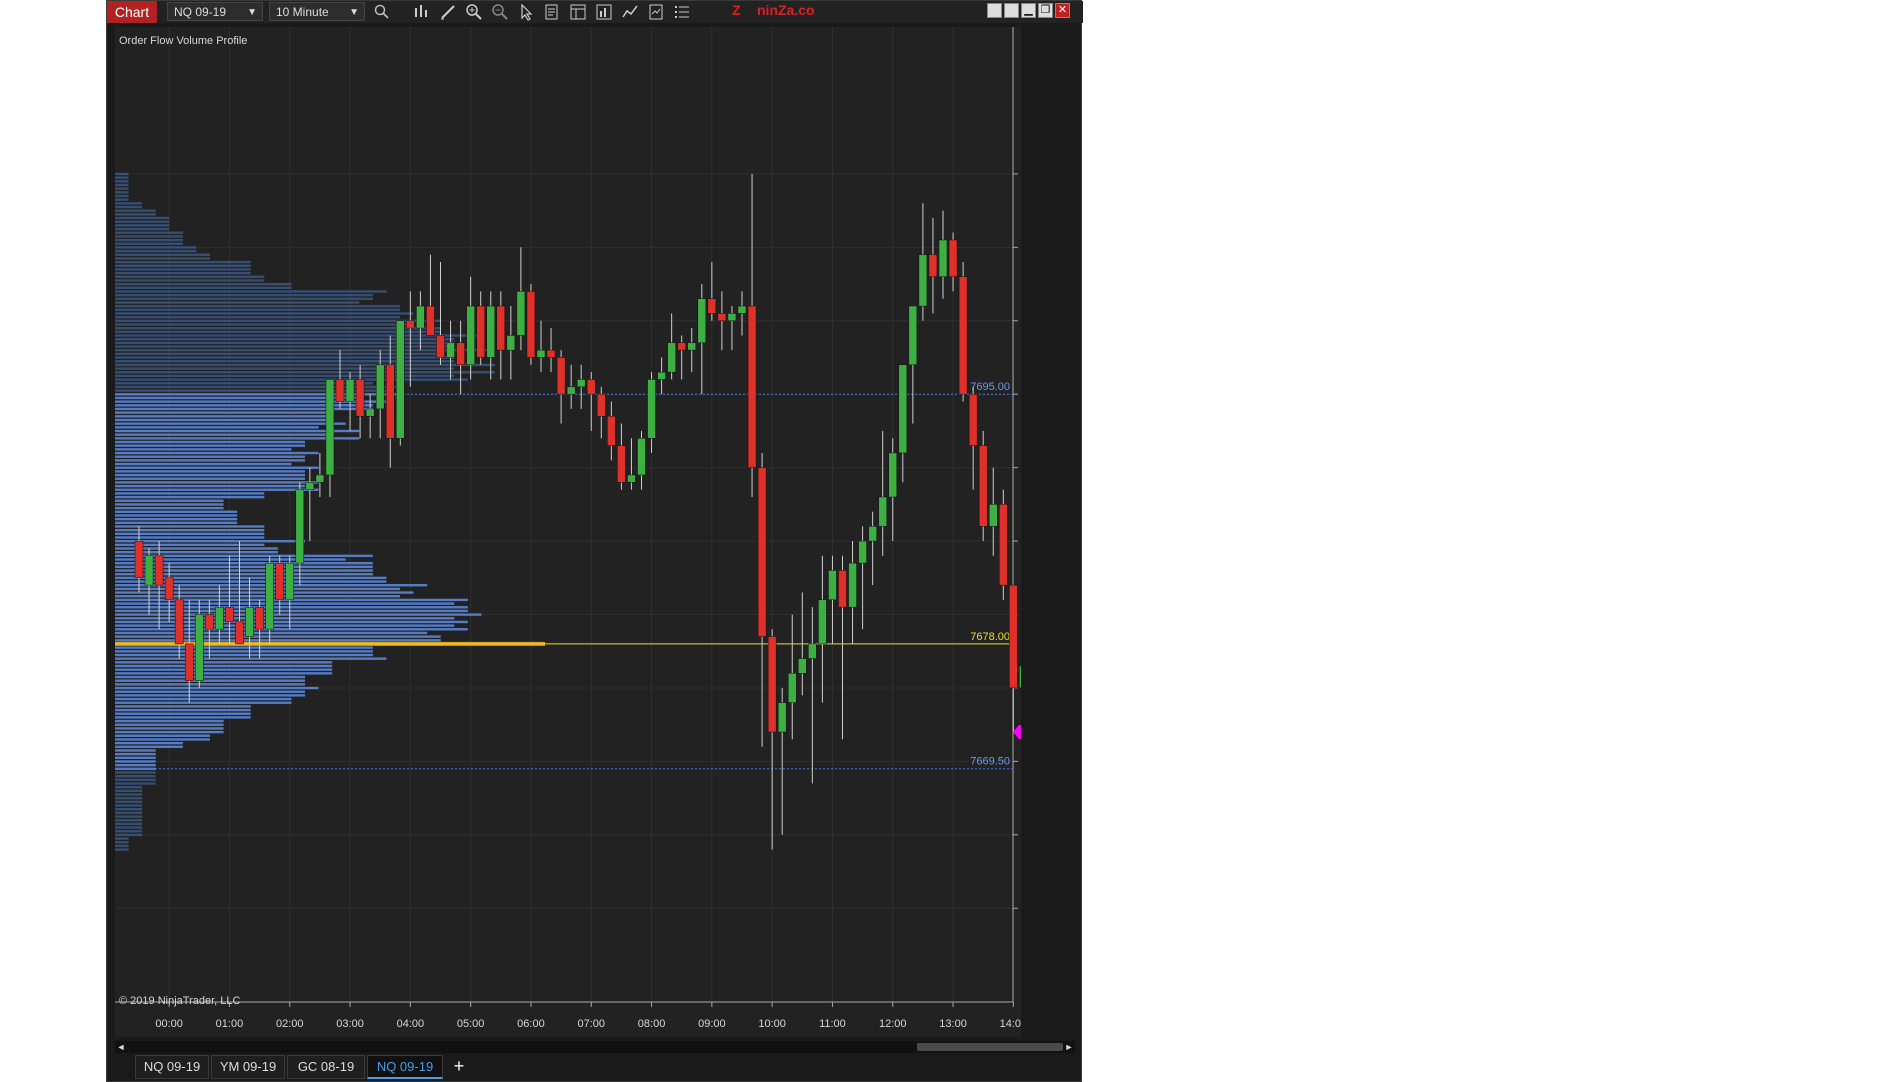 The height and width of the screenshot is (1082, 1878). I want to click on x-tick-label: 06:00, so click(531, 1024).